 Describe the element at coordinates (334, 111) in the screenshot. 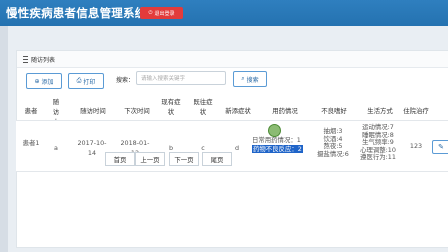

I see `header-bad-habits: 不良嗜好` at that location.